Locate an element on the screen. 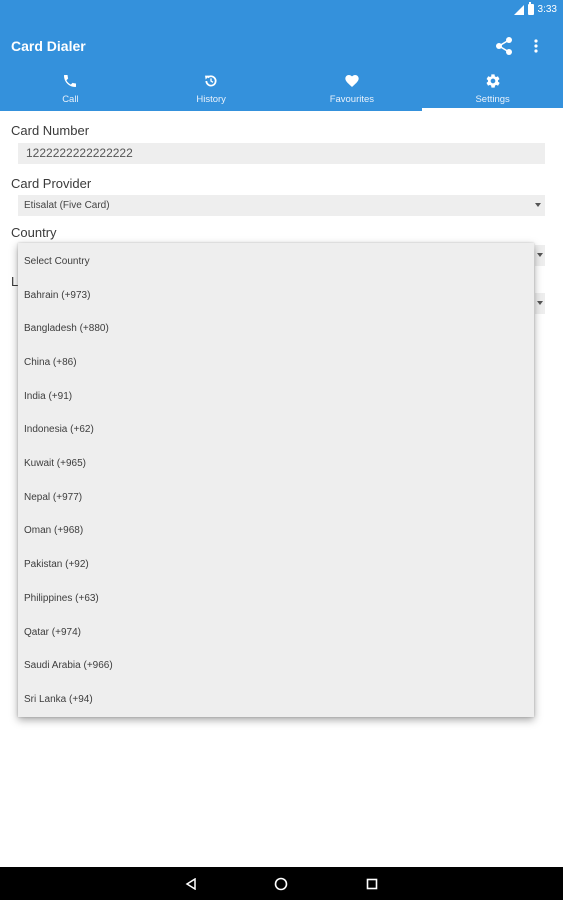 This screenshot has width=563, height=900. status-bar: 3:33 is located at coordinates (281, 11).